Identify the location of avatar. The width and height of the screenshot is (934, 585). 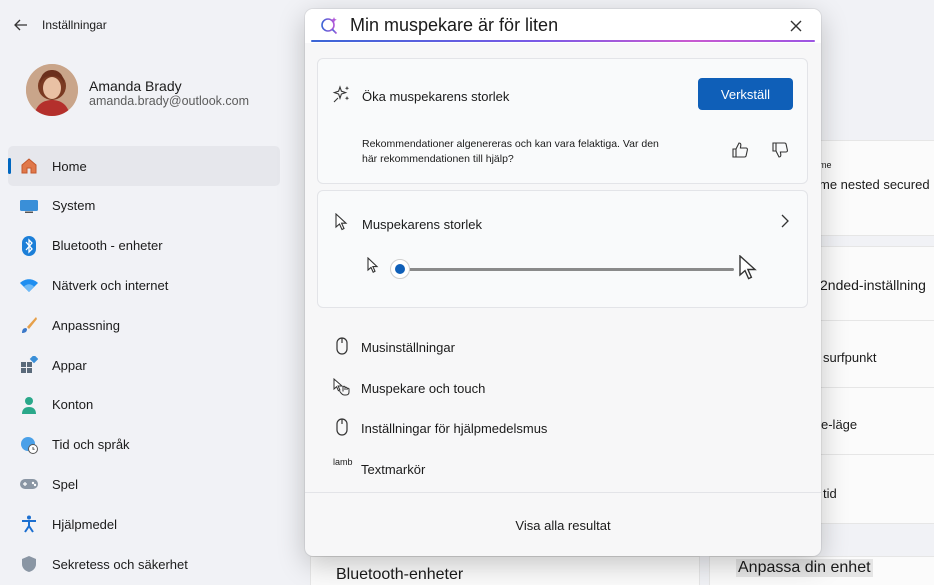
(52, 90).